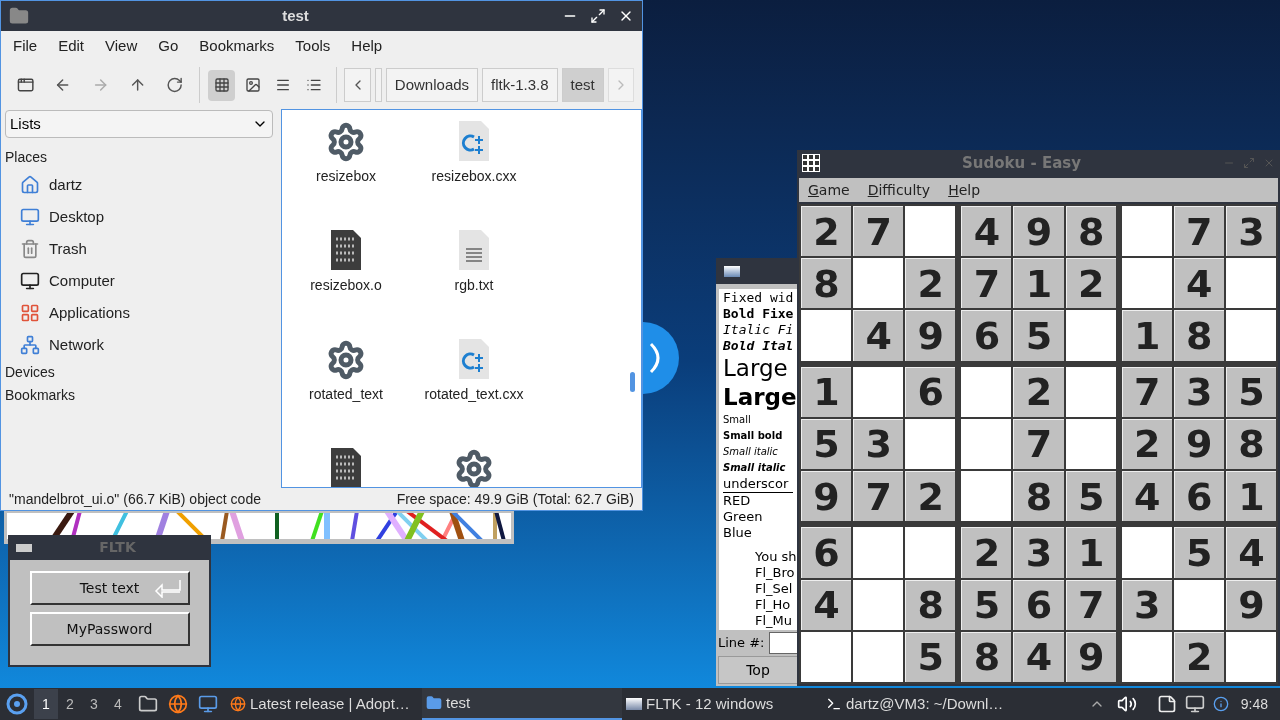  What do you see at coordinates (168, 46) in the screenshot?
I see `menu-item: Go` at bounding box center [168, 46].